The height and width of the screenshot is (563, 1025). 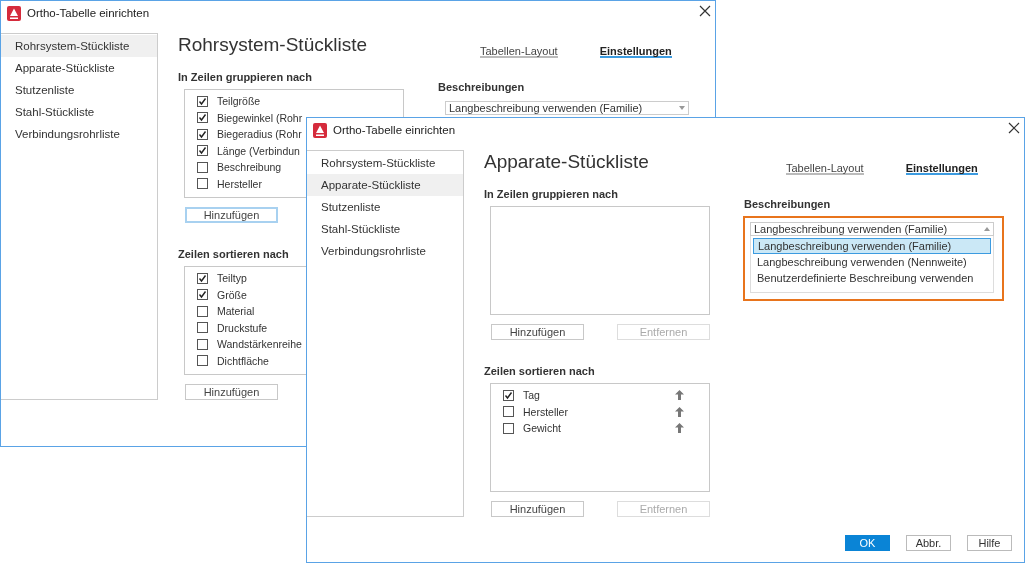 What do you see at coordinates (989, 543) in the screenshot?
I see `dialog-button: Hilfe` at bounding box center [989, 543].